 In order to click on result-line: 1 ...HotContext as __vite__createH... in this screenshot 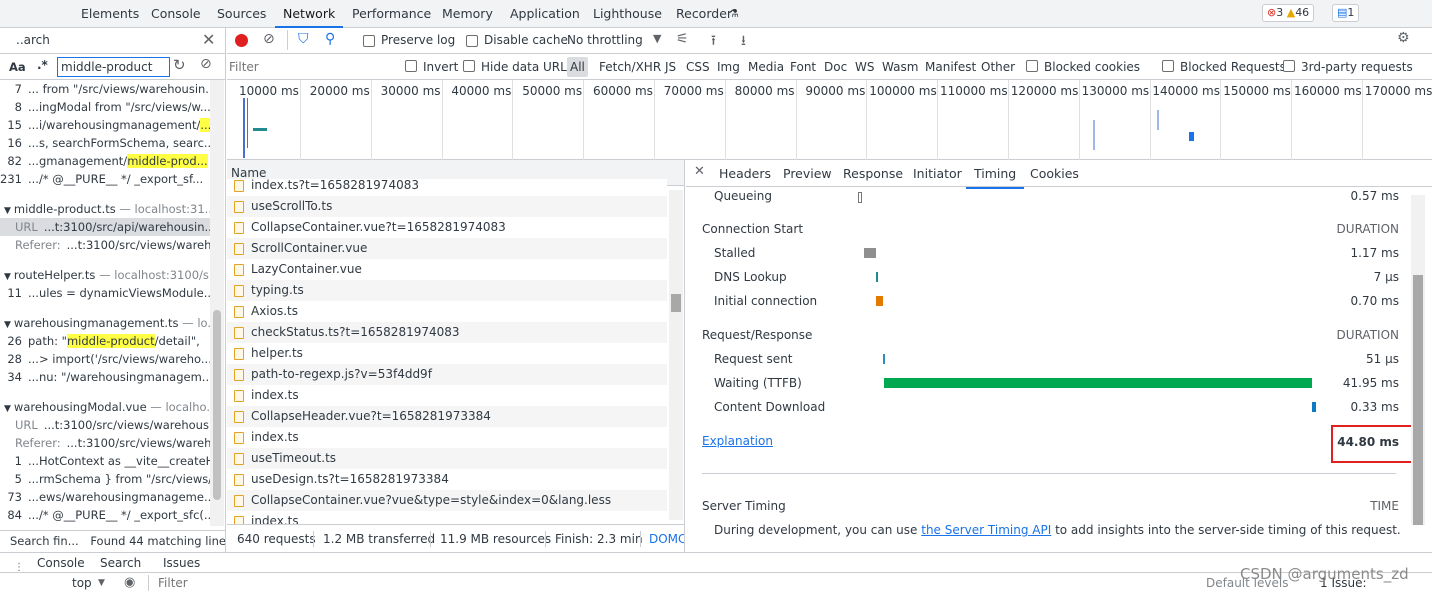, I will do `click(105, 461)`.